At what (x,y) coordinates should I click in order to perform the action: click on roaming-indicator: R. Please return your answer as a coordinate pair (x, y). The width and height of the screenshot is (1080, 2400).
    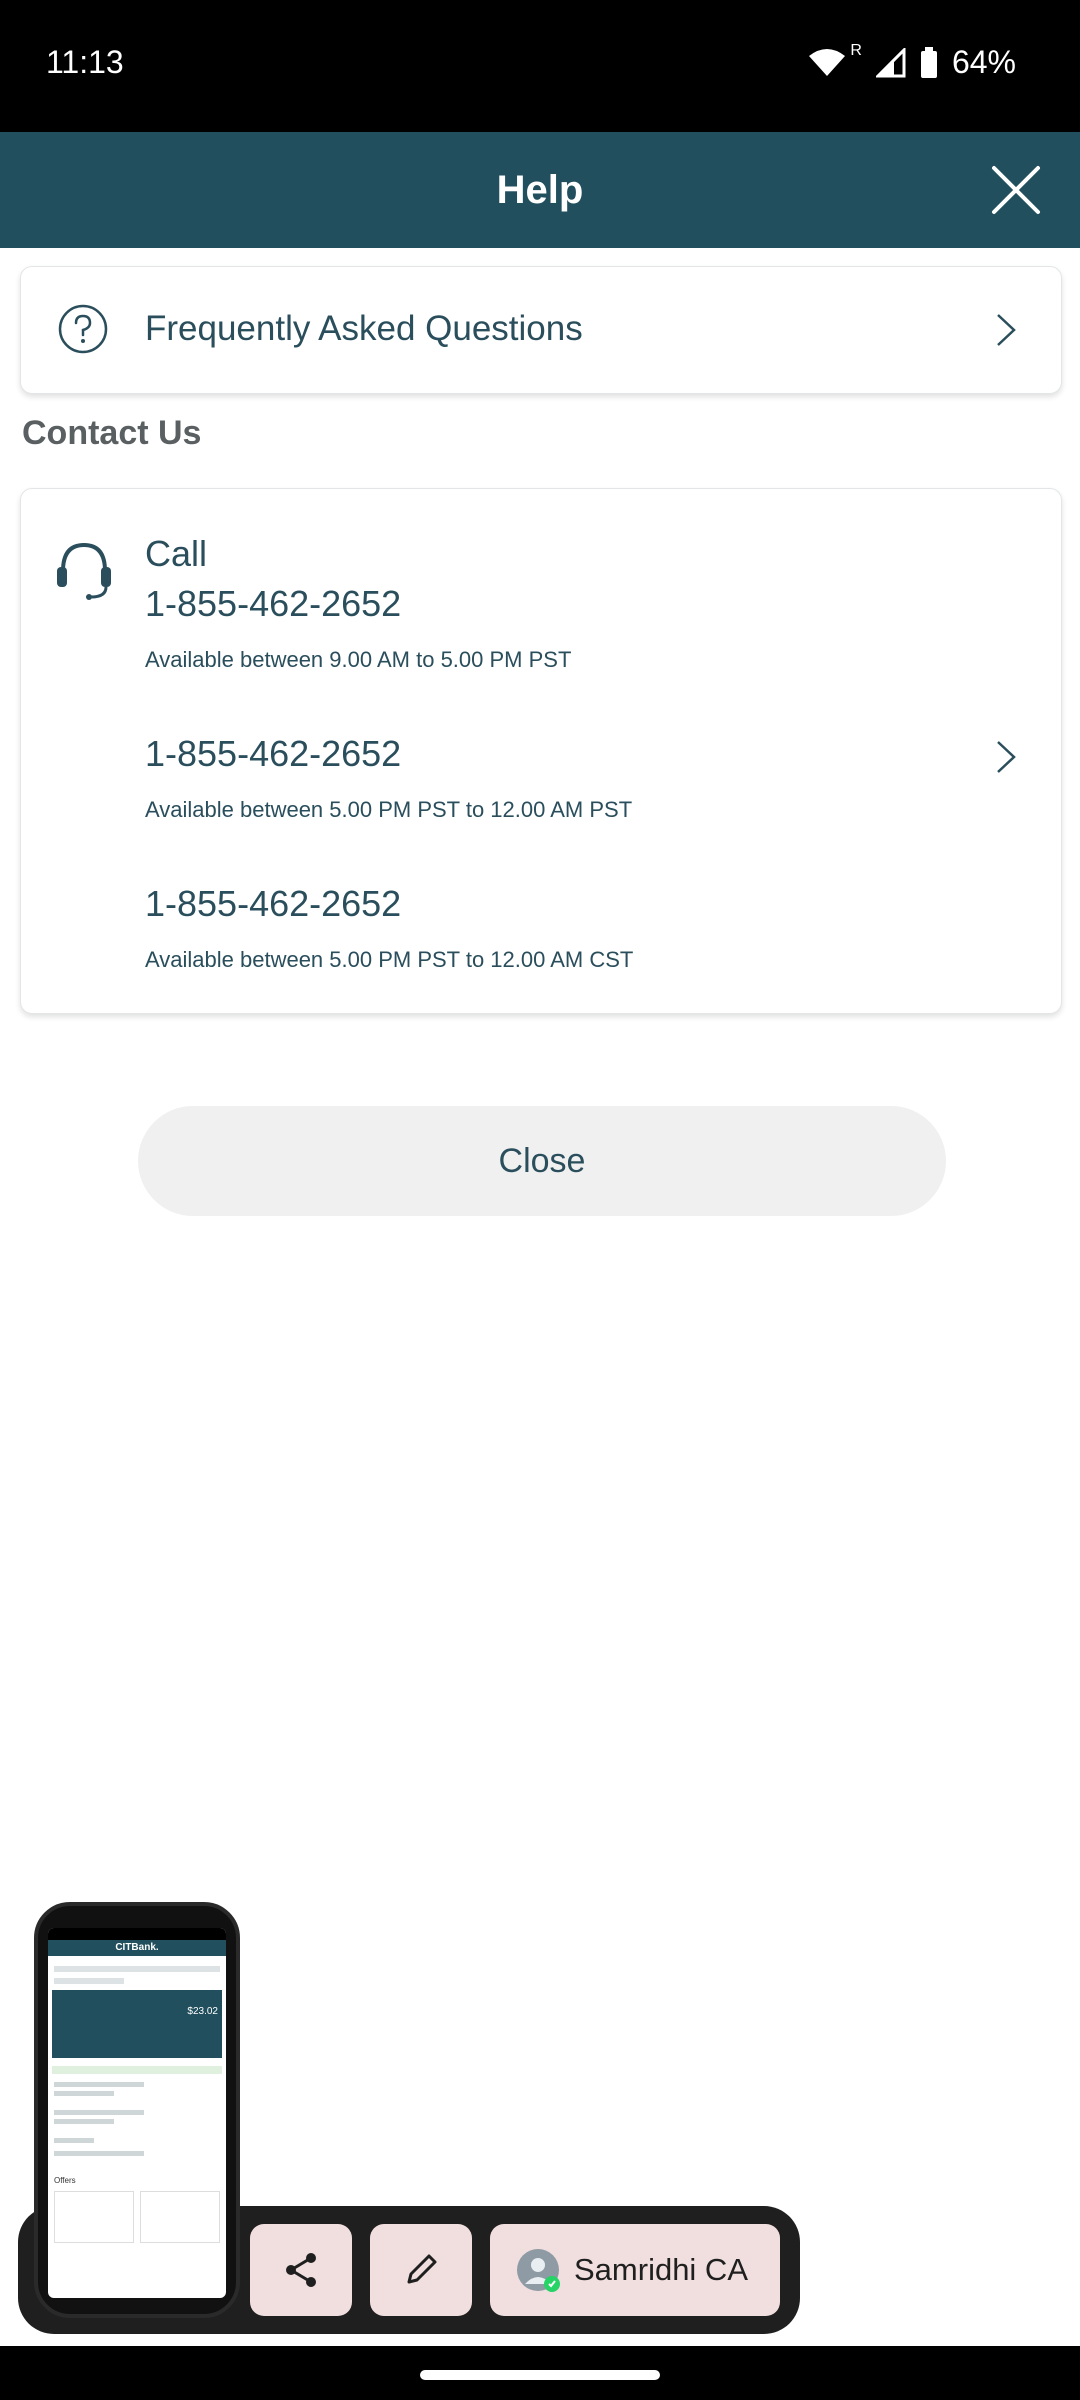
    Looking at the image, I should click on (856, 50).